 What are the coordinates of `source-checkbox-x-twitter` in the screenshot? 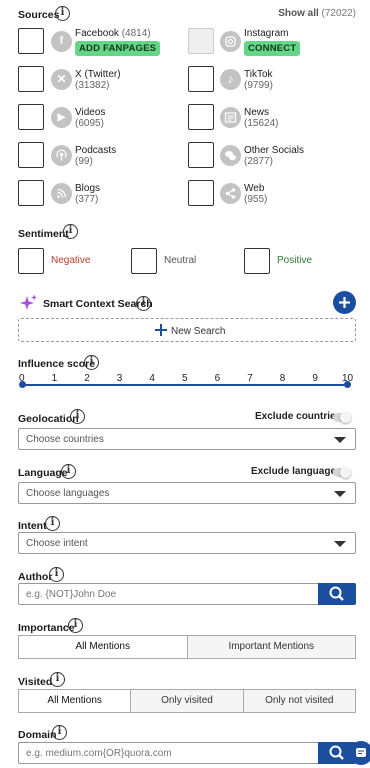 It's located at (31, 79).